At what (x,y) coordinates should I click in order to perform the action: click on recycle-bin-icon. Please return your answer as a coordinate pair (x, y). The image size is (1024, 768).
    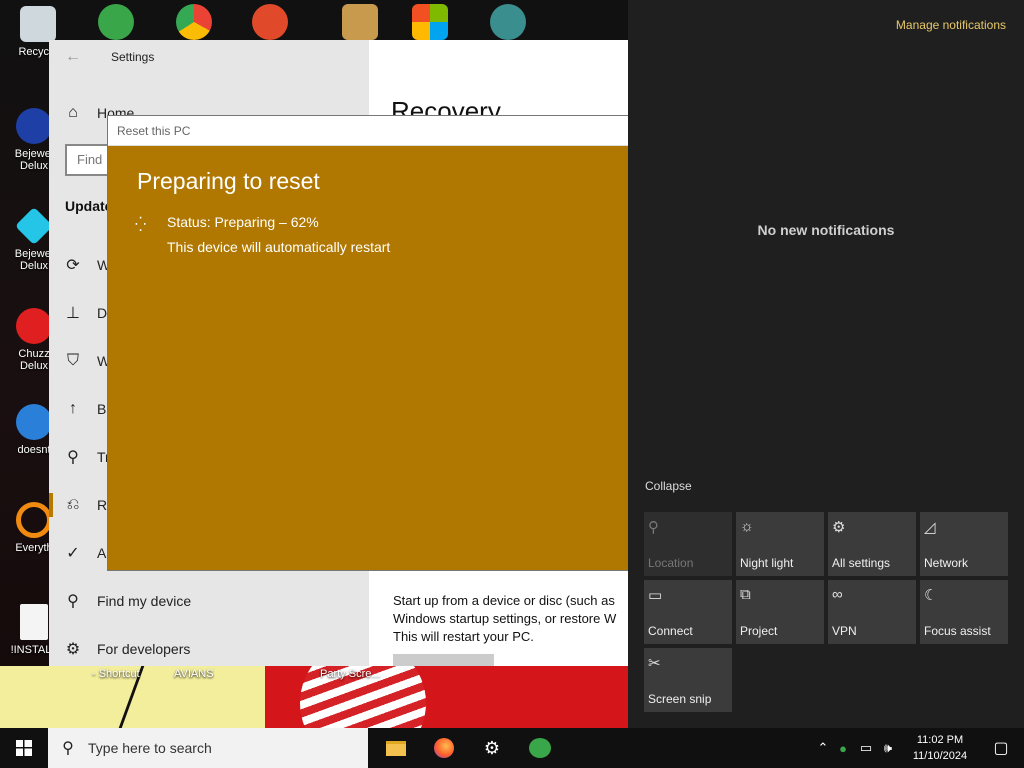
    Looking at the image, I should click on (38, 24).